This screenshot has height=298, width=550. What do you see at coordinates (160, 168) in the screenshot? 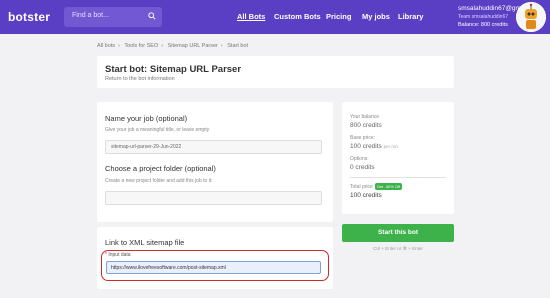
I see `folder-label: Choose a project folder (optional)` at bounding box center [160, 168].